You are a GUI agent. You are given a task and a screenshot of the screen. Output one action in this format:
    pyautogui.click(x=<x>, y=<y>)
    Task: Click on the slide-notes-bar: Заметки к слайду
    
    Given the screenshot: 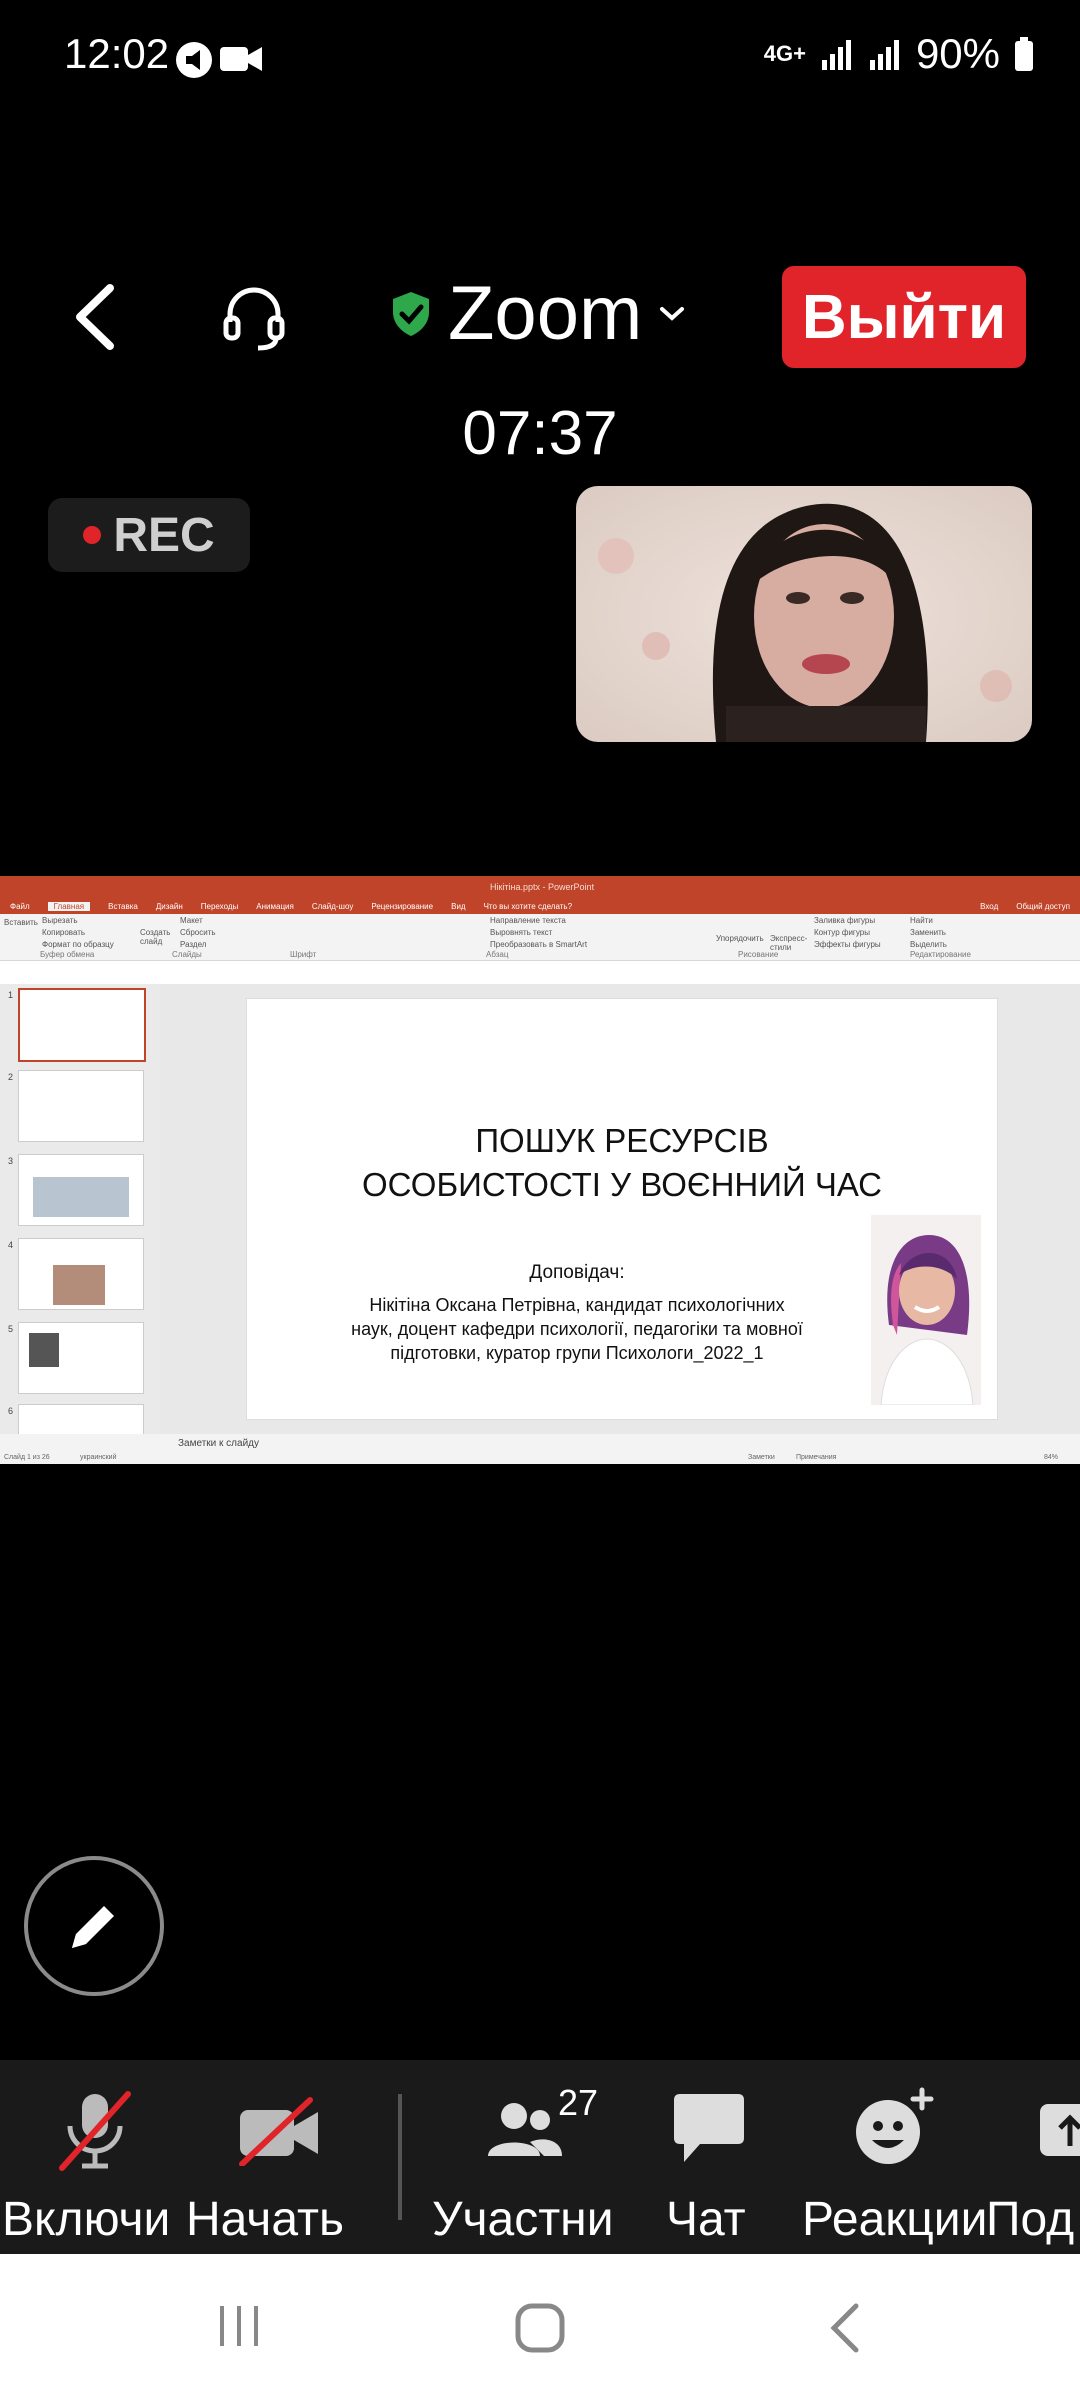 What is the action you would take?
    pyautogui.click(x=540, y=1444)
    